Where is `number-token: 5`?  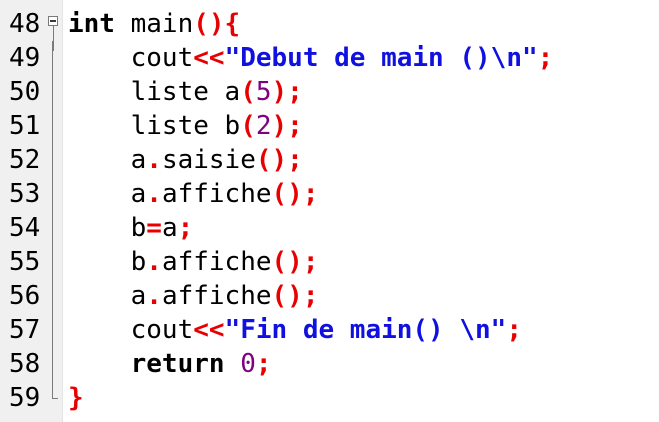
number-token: 5 is located at coordinates (263, 92).